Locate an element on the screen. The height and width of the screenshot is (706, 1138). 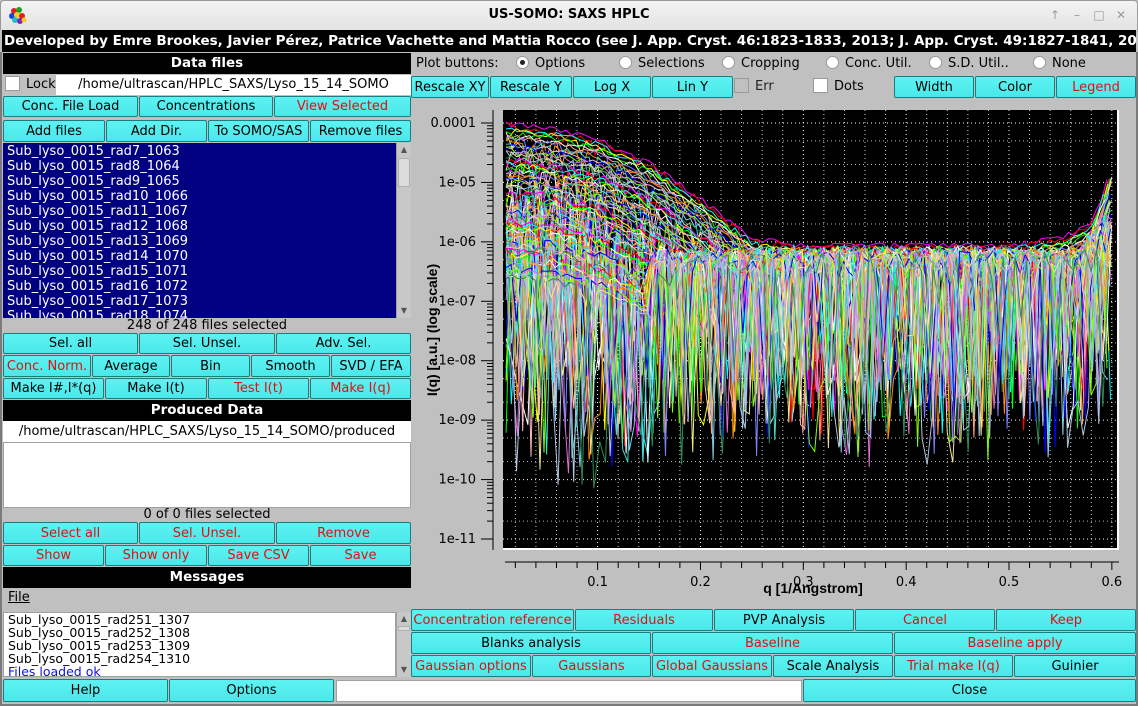
wm-maximize-button: □ is located at coordinates (1099, 15).